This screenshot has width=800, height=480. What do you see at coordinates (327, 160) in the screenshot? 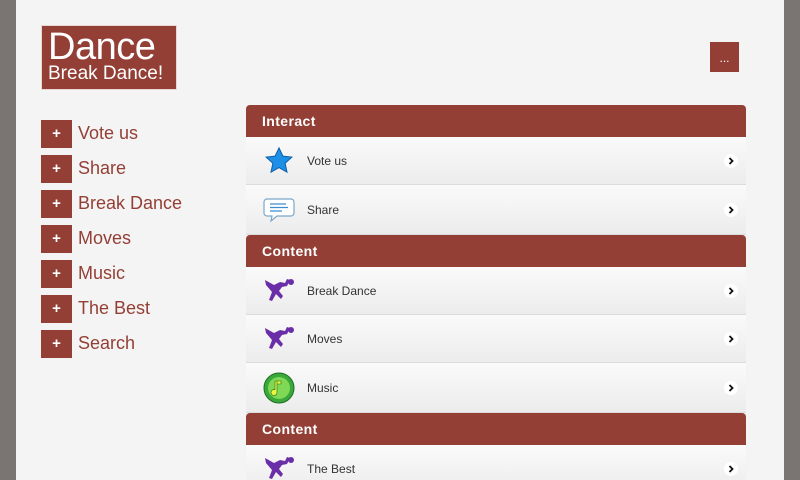
I see `list-item-label: Vote us` at bounding box center [327, 160].